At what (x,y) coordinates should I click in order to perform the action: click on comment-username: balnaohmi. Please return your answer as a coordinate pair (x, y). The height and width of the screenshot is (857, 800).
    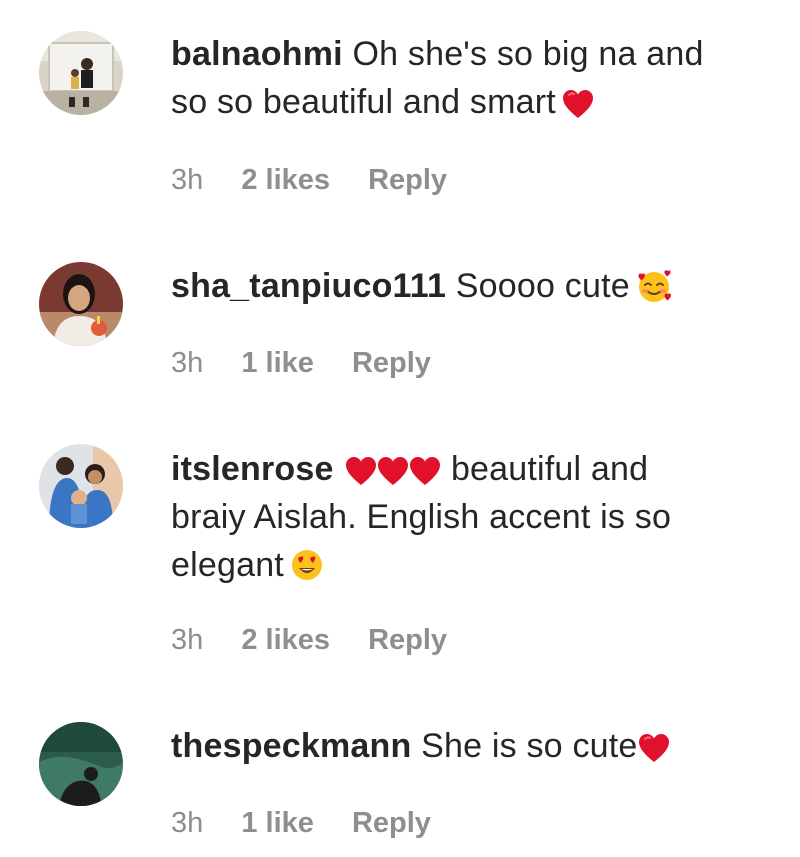
    Looking at the image, I should click on (257, 54).